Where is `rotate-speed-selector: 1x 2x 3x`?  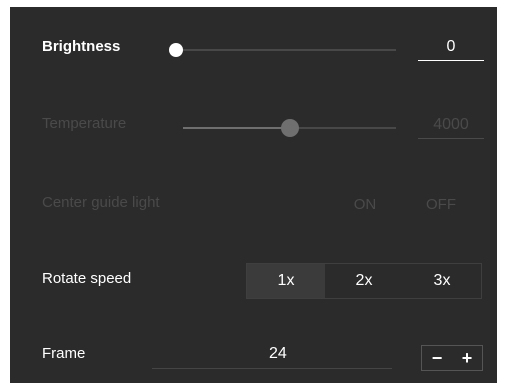
rotate-speed-selector: 1x 2x 3x is located at coordinates (364, 281).